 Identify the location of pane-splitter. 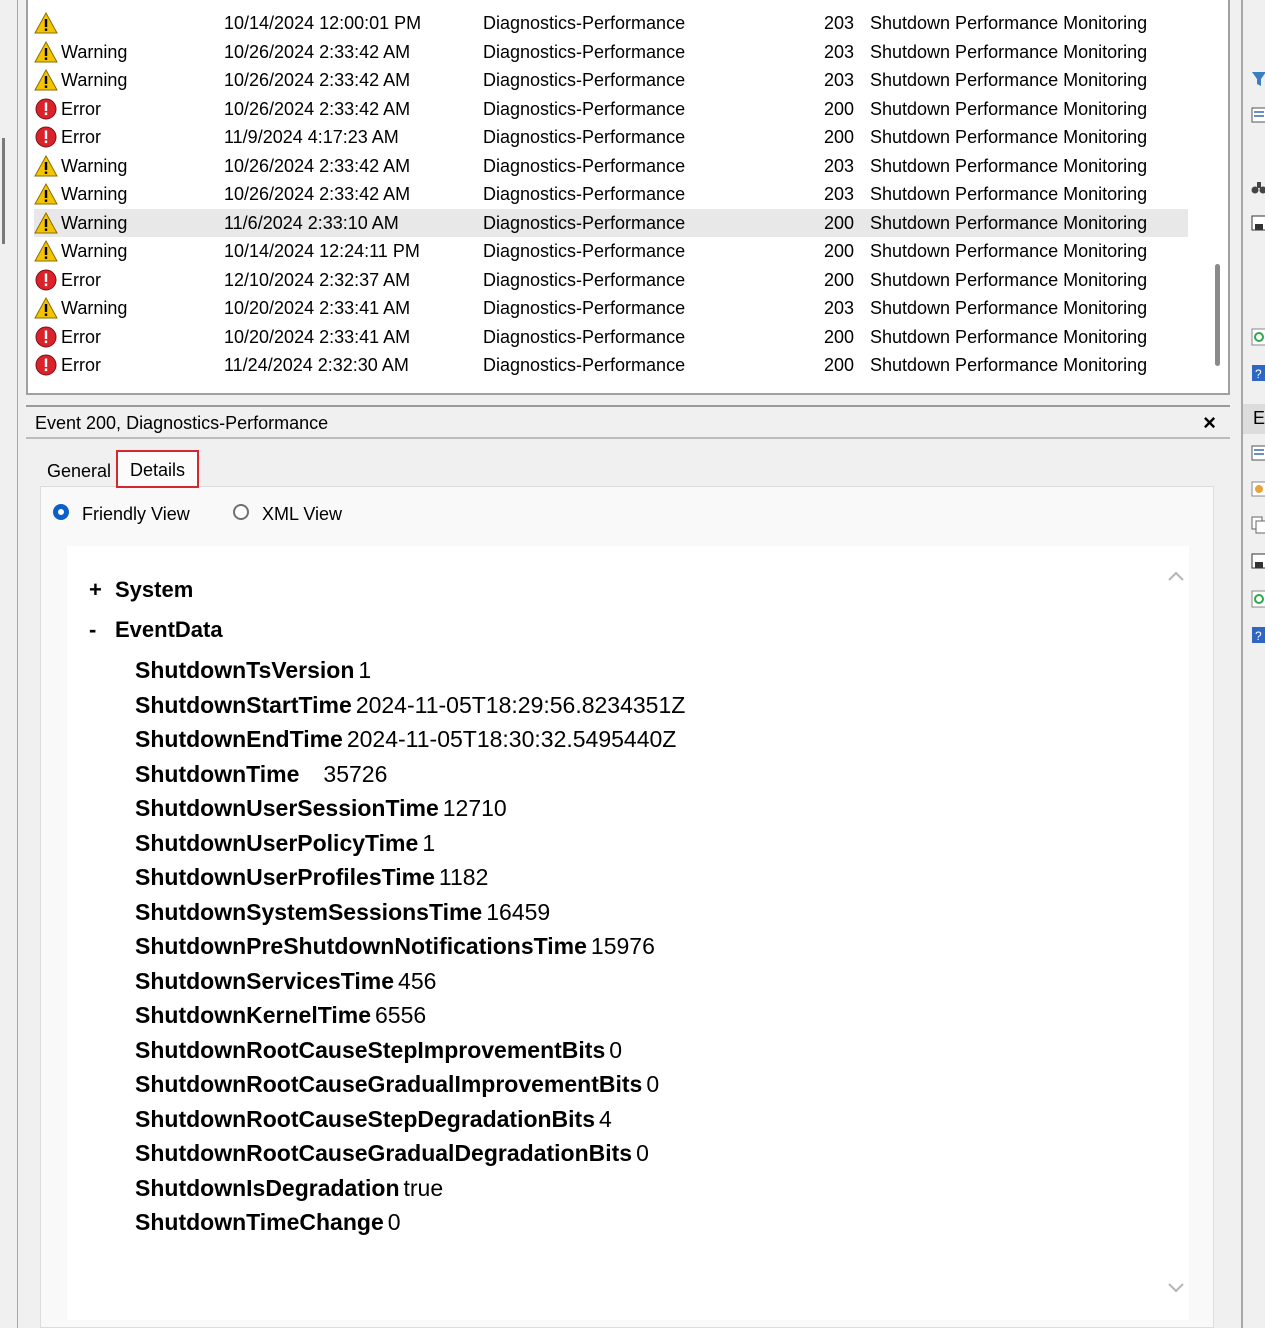
(628, 401).